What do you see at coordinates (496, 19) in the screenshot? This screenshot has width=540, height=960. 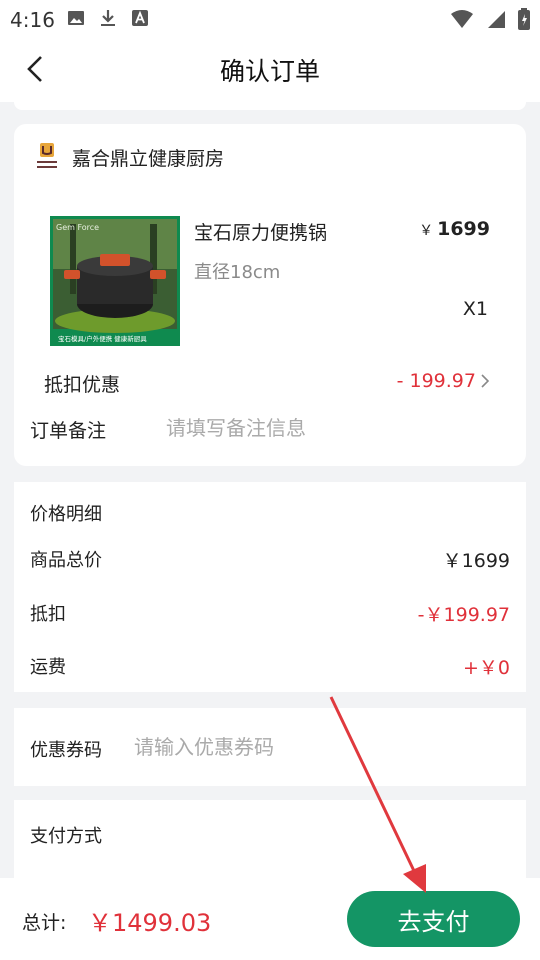 I see `signal-icon` at bounding box center [496, 19].